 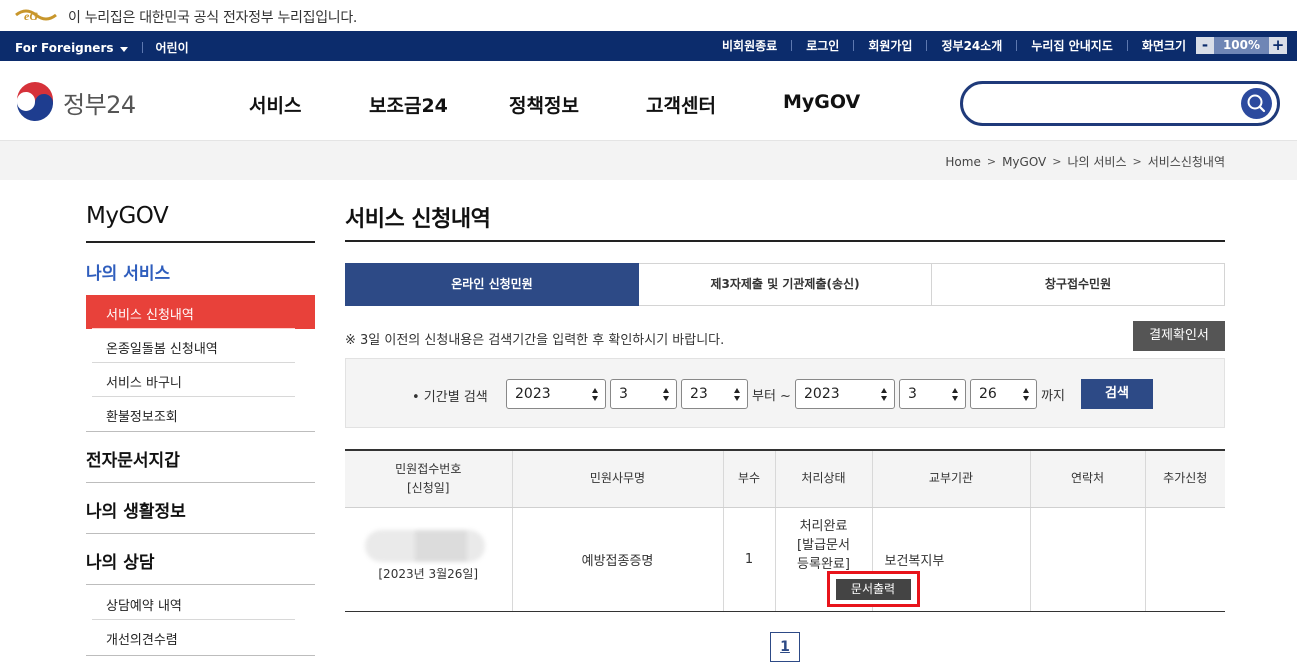 I want to click on zoom-value: 100%, so click(x=1241, y=45).